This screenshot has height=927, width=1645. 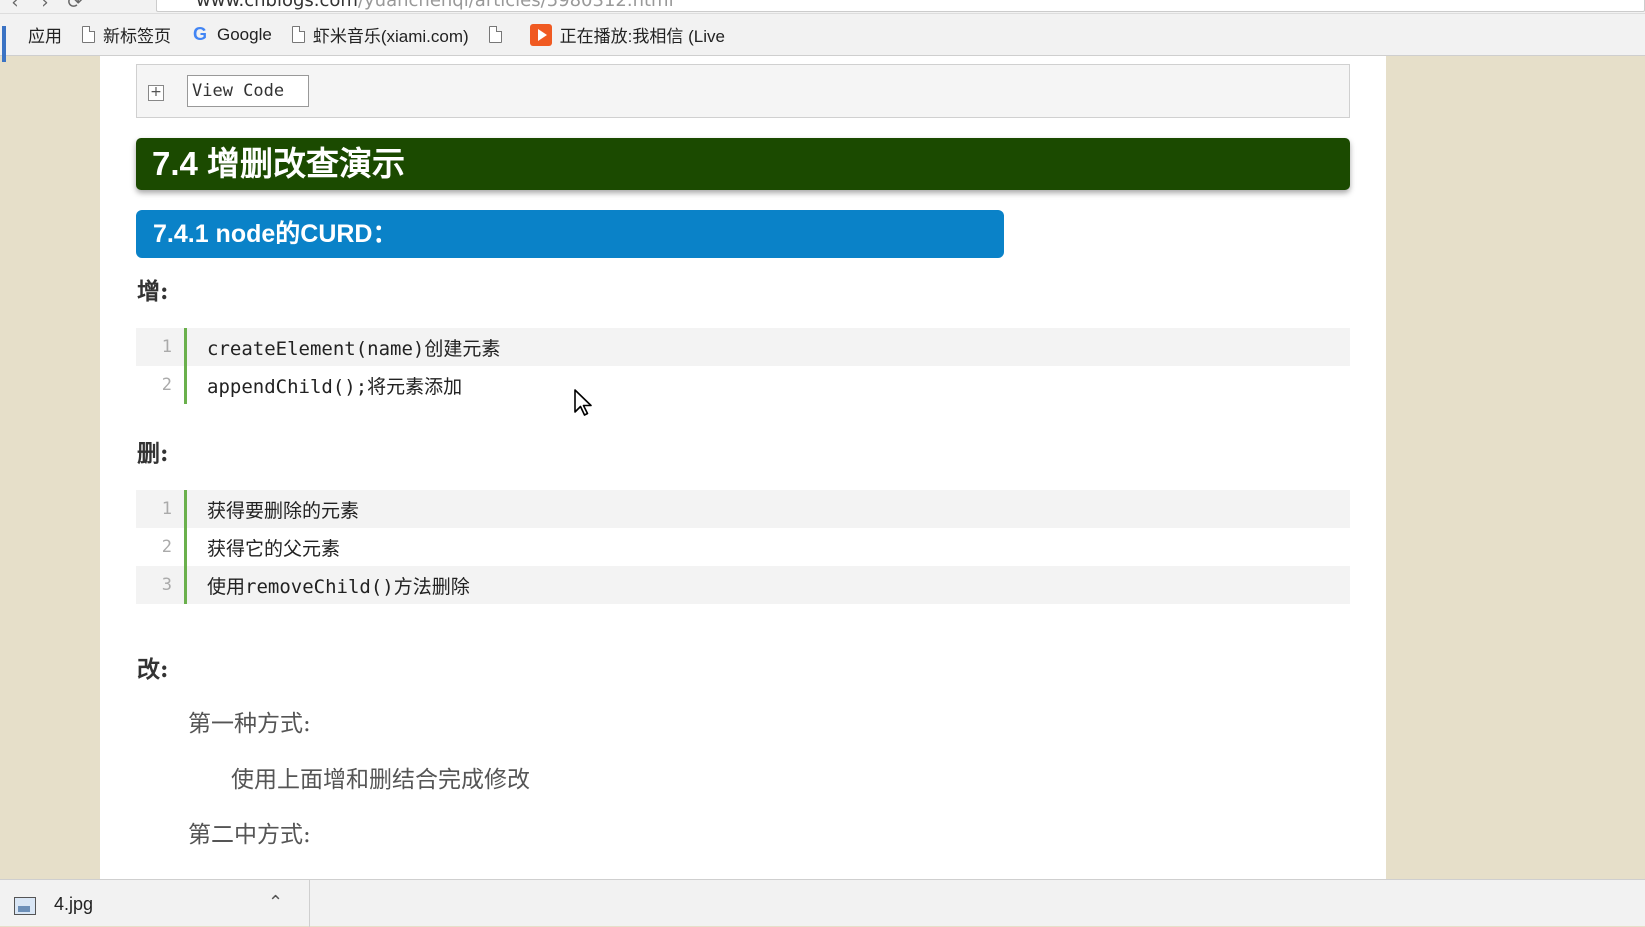 What do you see at coordinates (244, 34) in the screenshot?
I see `bookmark-label: Google` at bounding box center [244, 34].